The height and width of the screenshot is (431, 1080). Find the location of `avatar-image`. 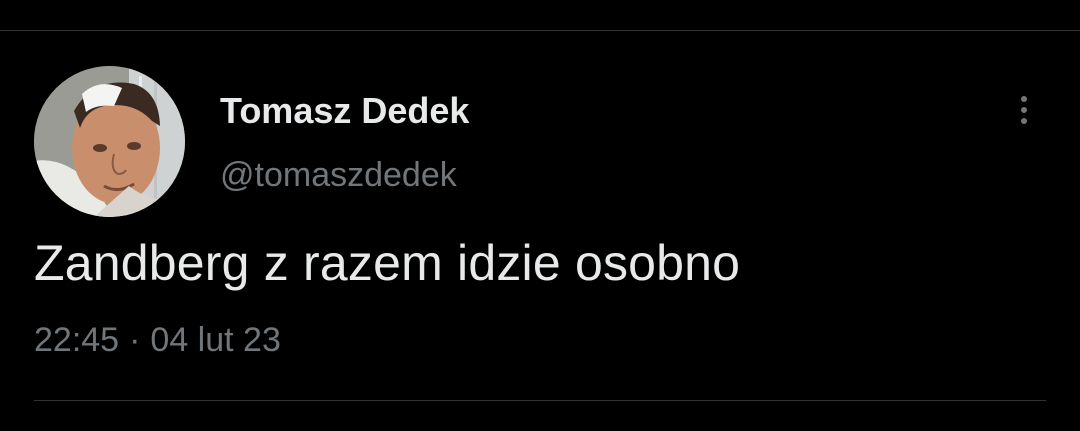

avatar-image is located at coordinates (109, 141).